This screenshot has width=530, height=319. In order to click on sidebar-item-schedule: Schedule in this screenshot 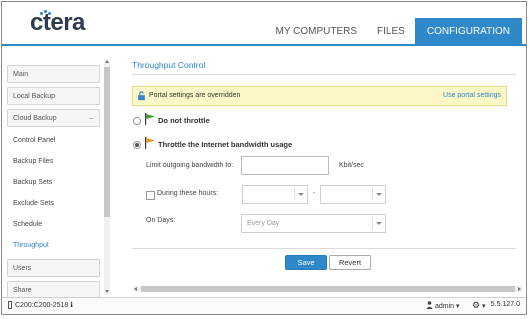, I will do `click(27, 225)`.